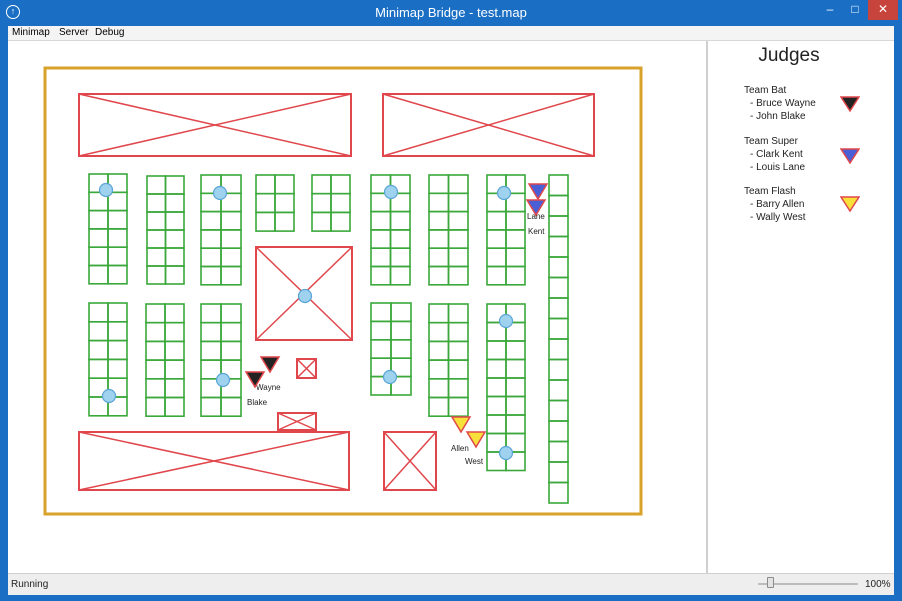 The height and width of the screenshot is (601, 902). What do you see at coordinates (789, 55) in the screenshot?
I see `legend-heading: Judges` at bounding box center [789, 55].